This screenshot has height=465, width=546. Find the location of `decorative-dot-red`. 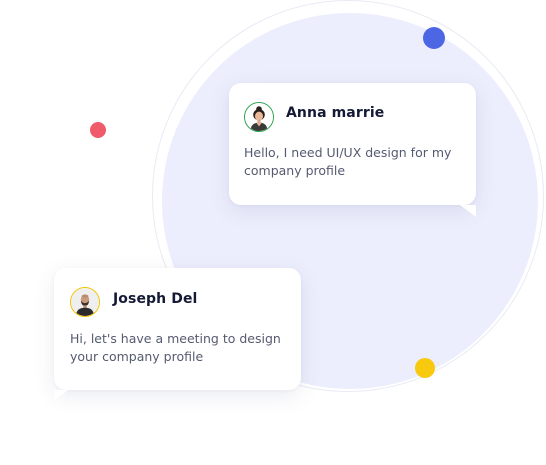

decorative-dot-red is located at coordinates (98, 130).